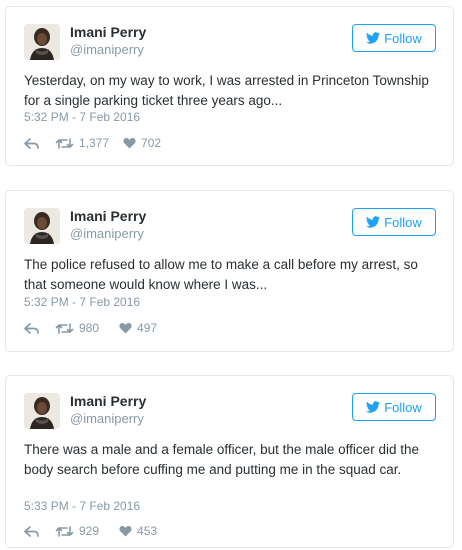  I want to click on like-button: 497, so click(138, 328).